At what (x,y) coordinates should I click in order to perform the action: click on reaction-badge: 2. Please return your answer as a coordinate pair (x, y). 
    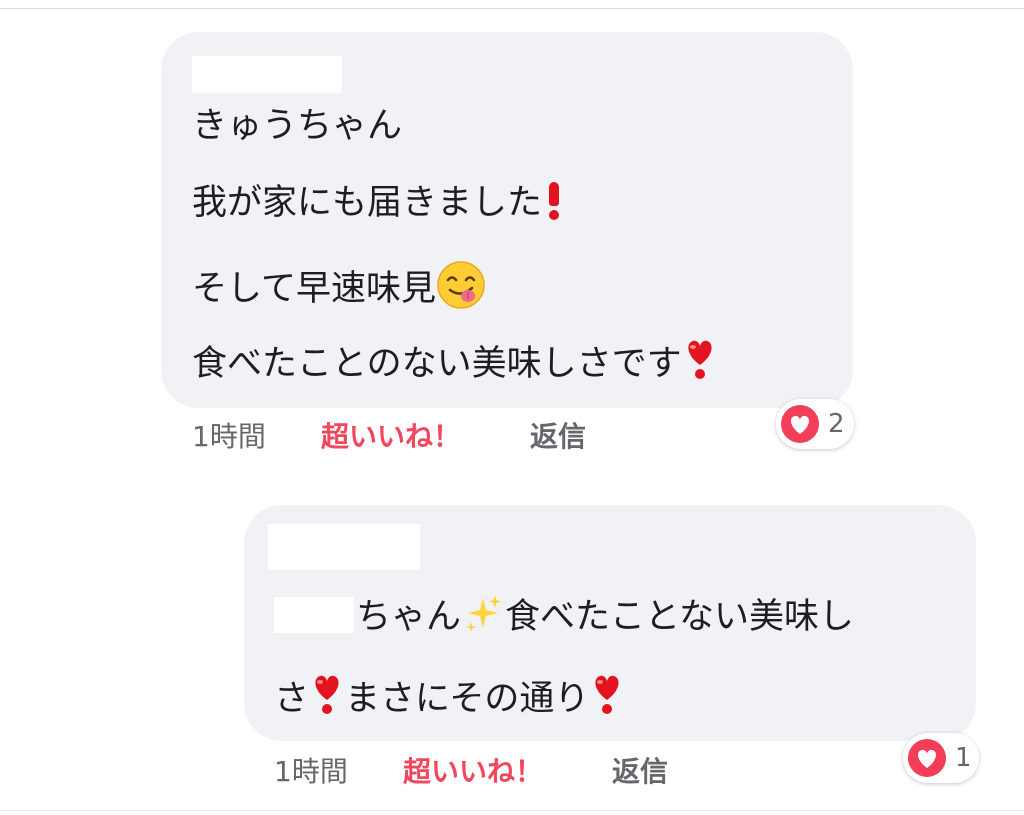
    Looking at the image, I should click on (815, 424).